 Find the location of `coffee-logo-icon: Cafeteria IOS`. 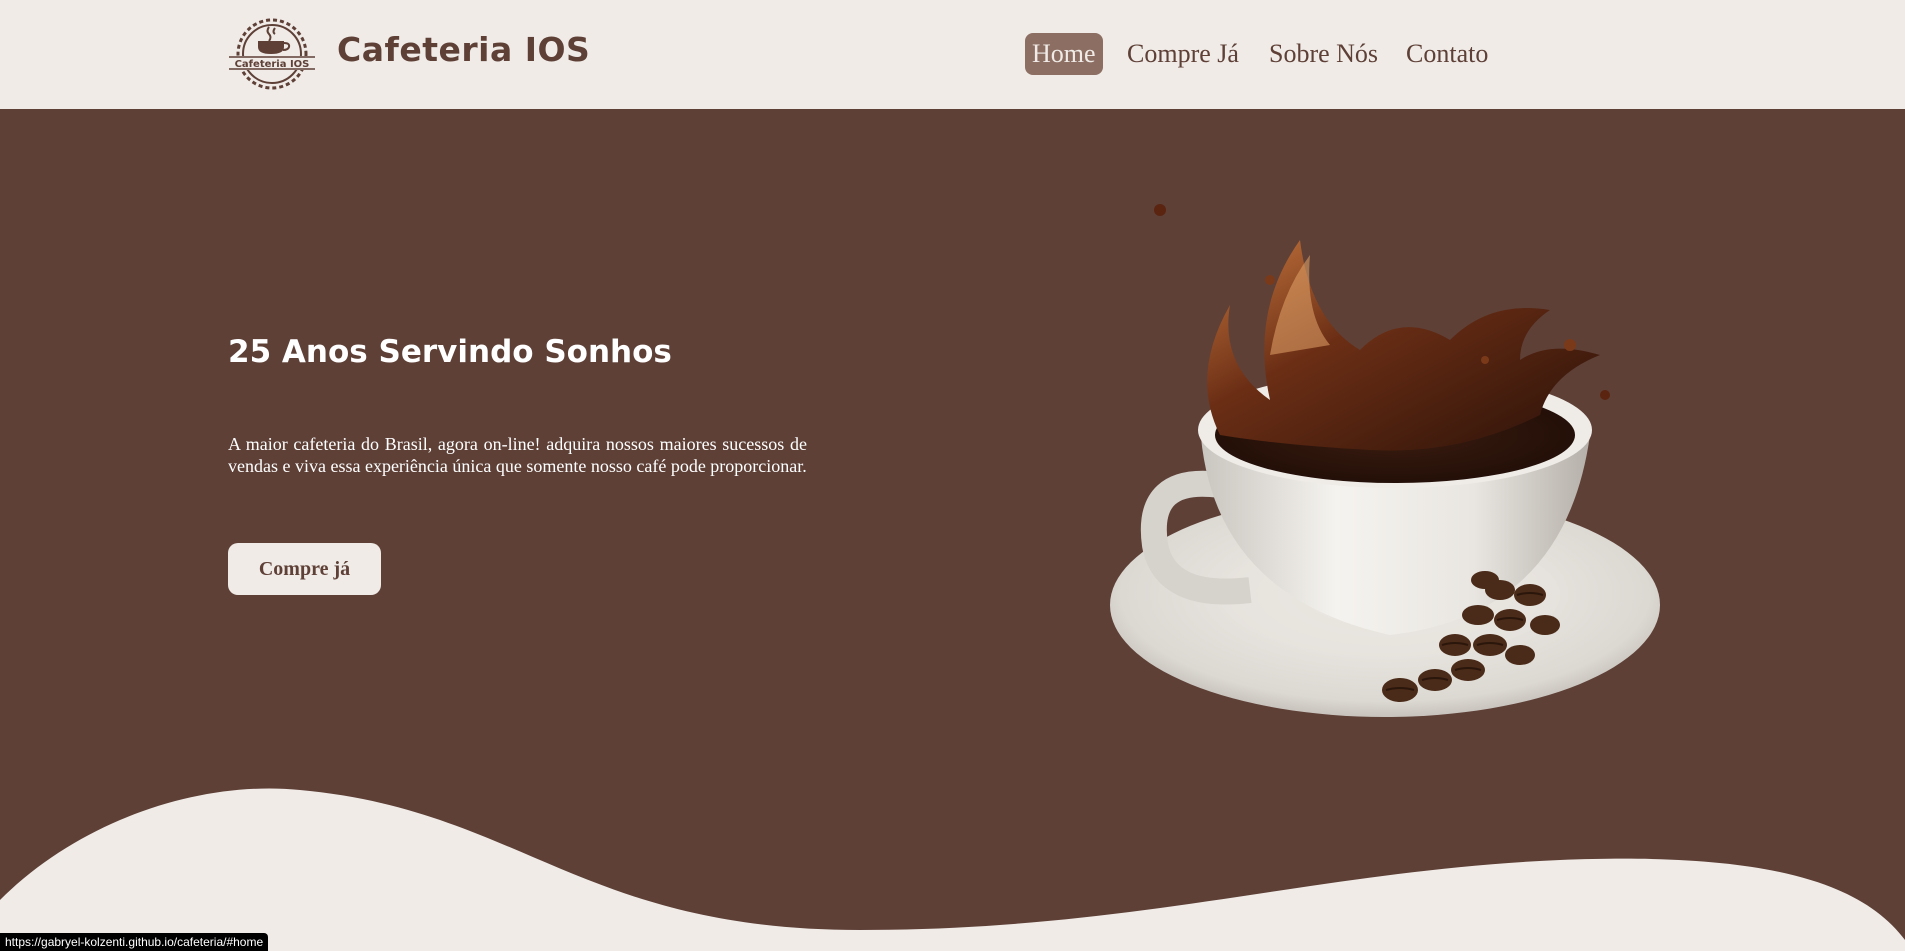

coffee-logo-icon: Cafeteria IOS is located at coordinates (272, 54).